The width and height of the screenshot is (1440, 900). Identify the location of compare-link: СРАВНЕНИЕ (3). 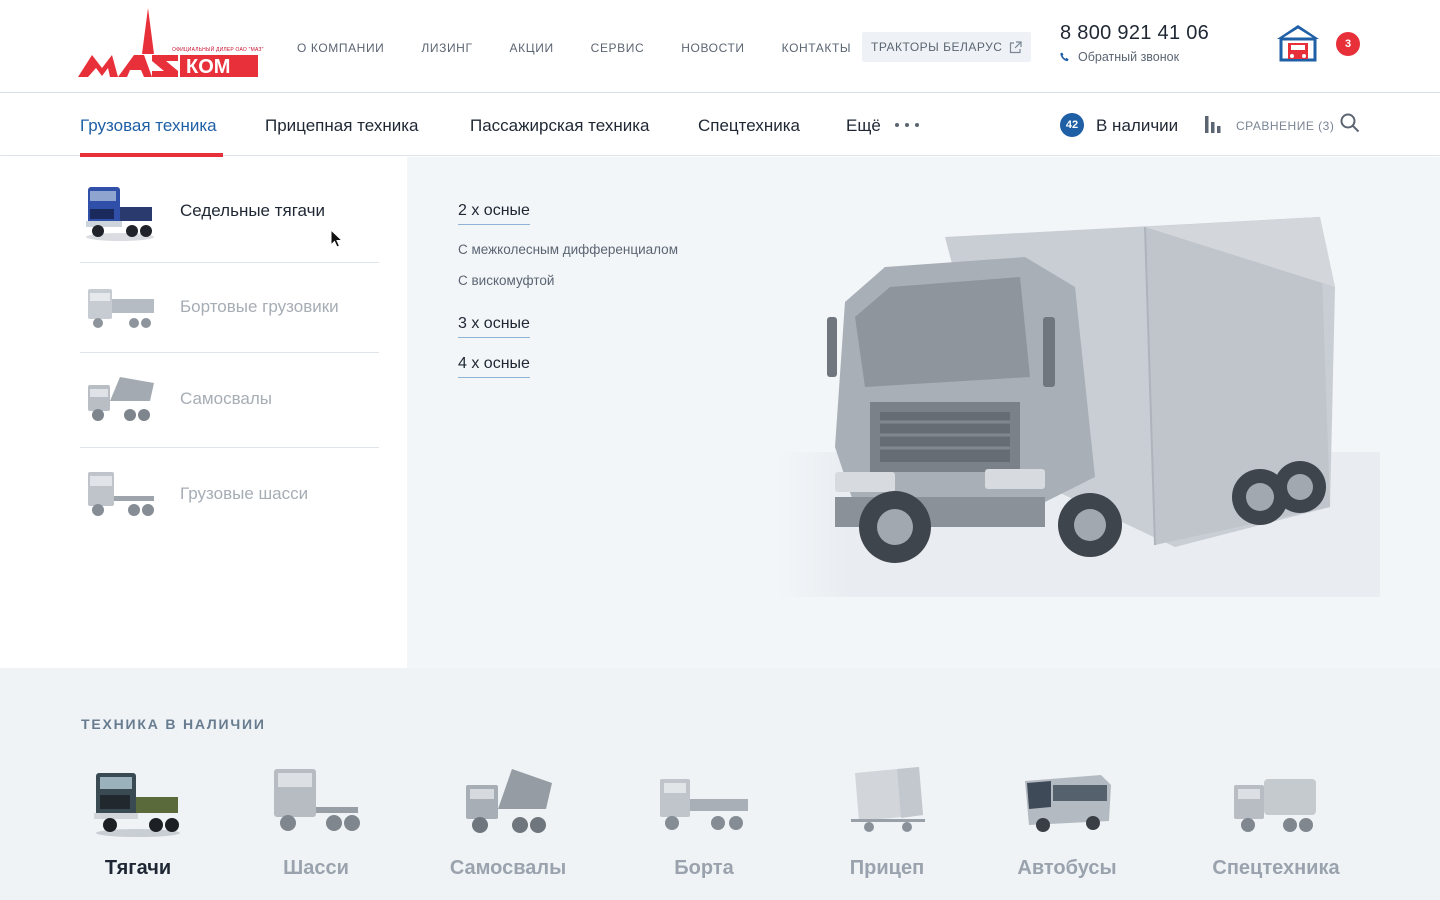
(1285, 126).